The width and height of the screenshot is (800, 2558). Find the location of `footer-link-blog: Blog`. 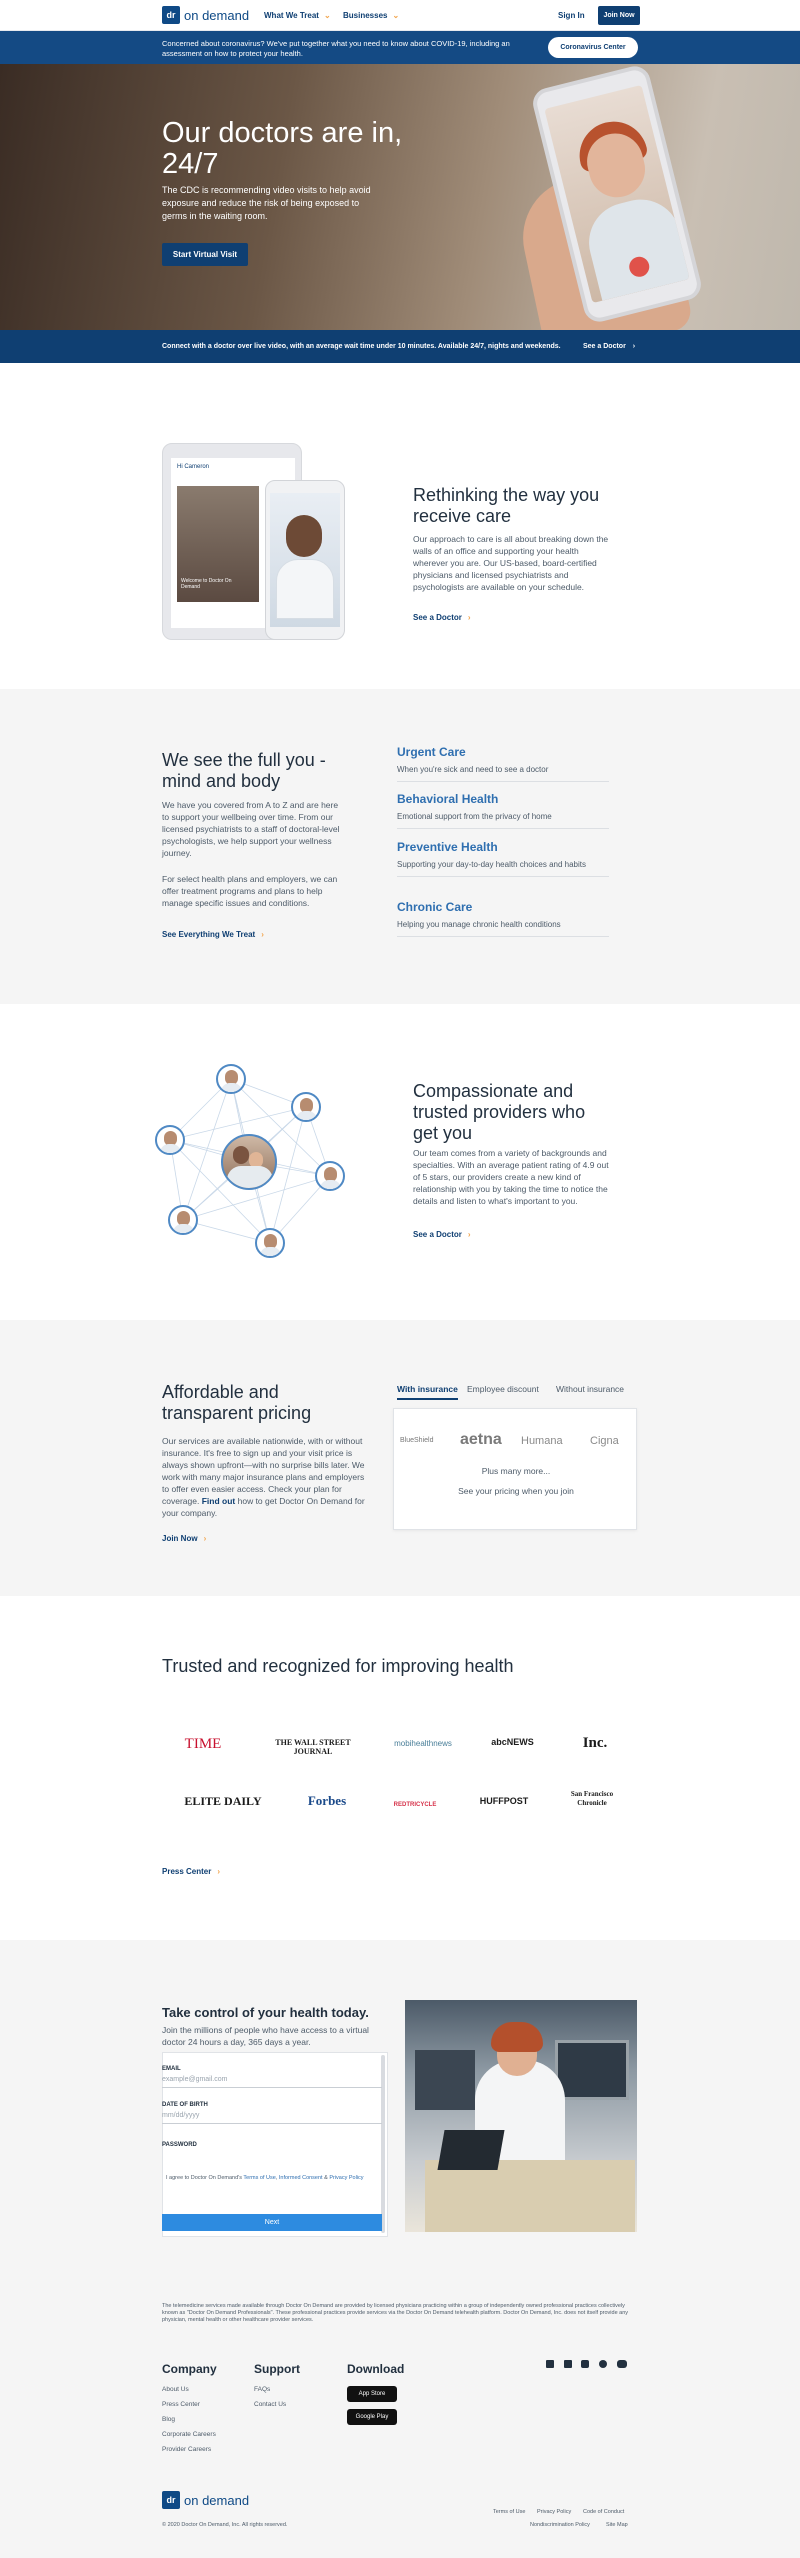

footer-link-blog: Blog is located at coordinates (168, 2419).